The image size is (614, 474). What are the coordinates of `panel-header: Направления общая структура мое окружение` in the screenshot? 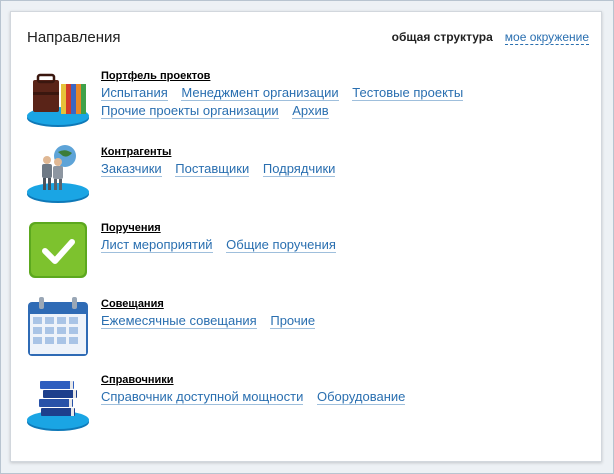 It's located at (308, 40).